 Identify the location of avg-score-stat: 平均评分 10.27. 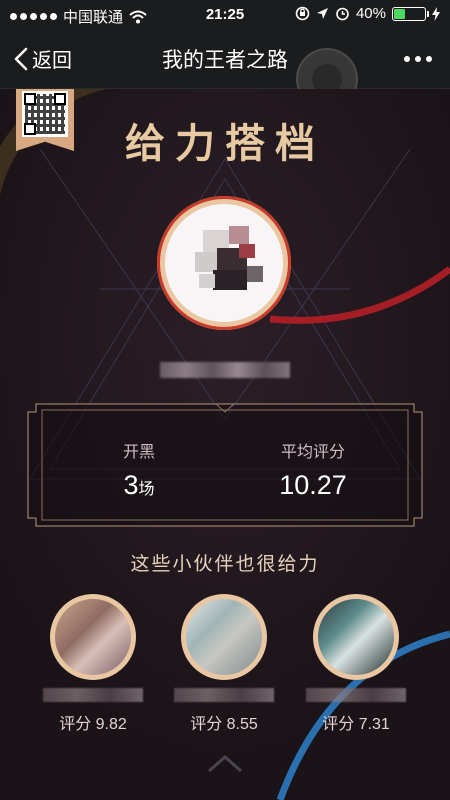
(313, 469).